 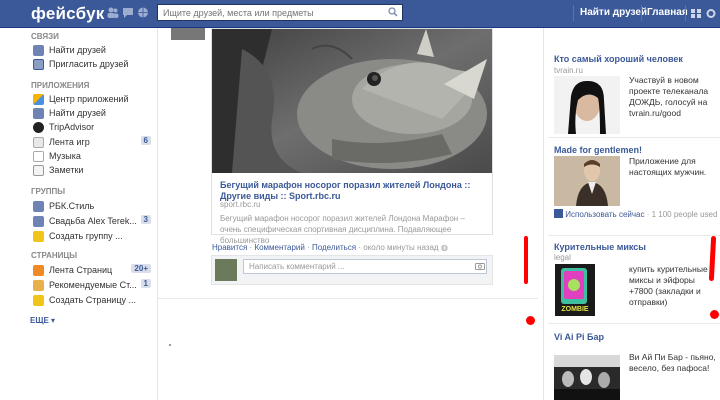 What do you see at coordinates (575, 309) in the screenshot?
I see `ad-image-label: ZOMBIE` at bounding box center [575, 309].